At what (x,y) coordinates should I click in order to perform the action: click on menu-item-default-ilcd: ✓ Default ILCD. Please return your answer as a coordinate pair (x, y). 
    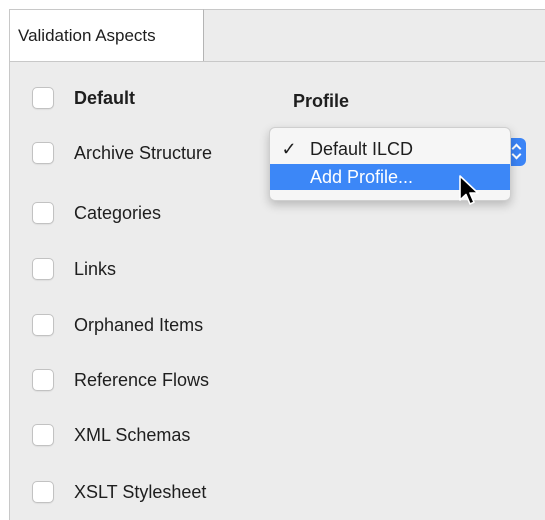
    Looking at the image, I should click on (390, 149).